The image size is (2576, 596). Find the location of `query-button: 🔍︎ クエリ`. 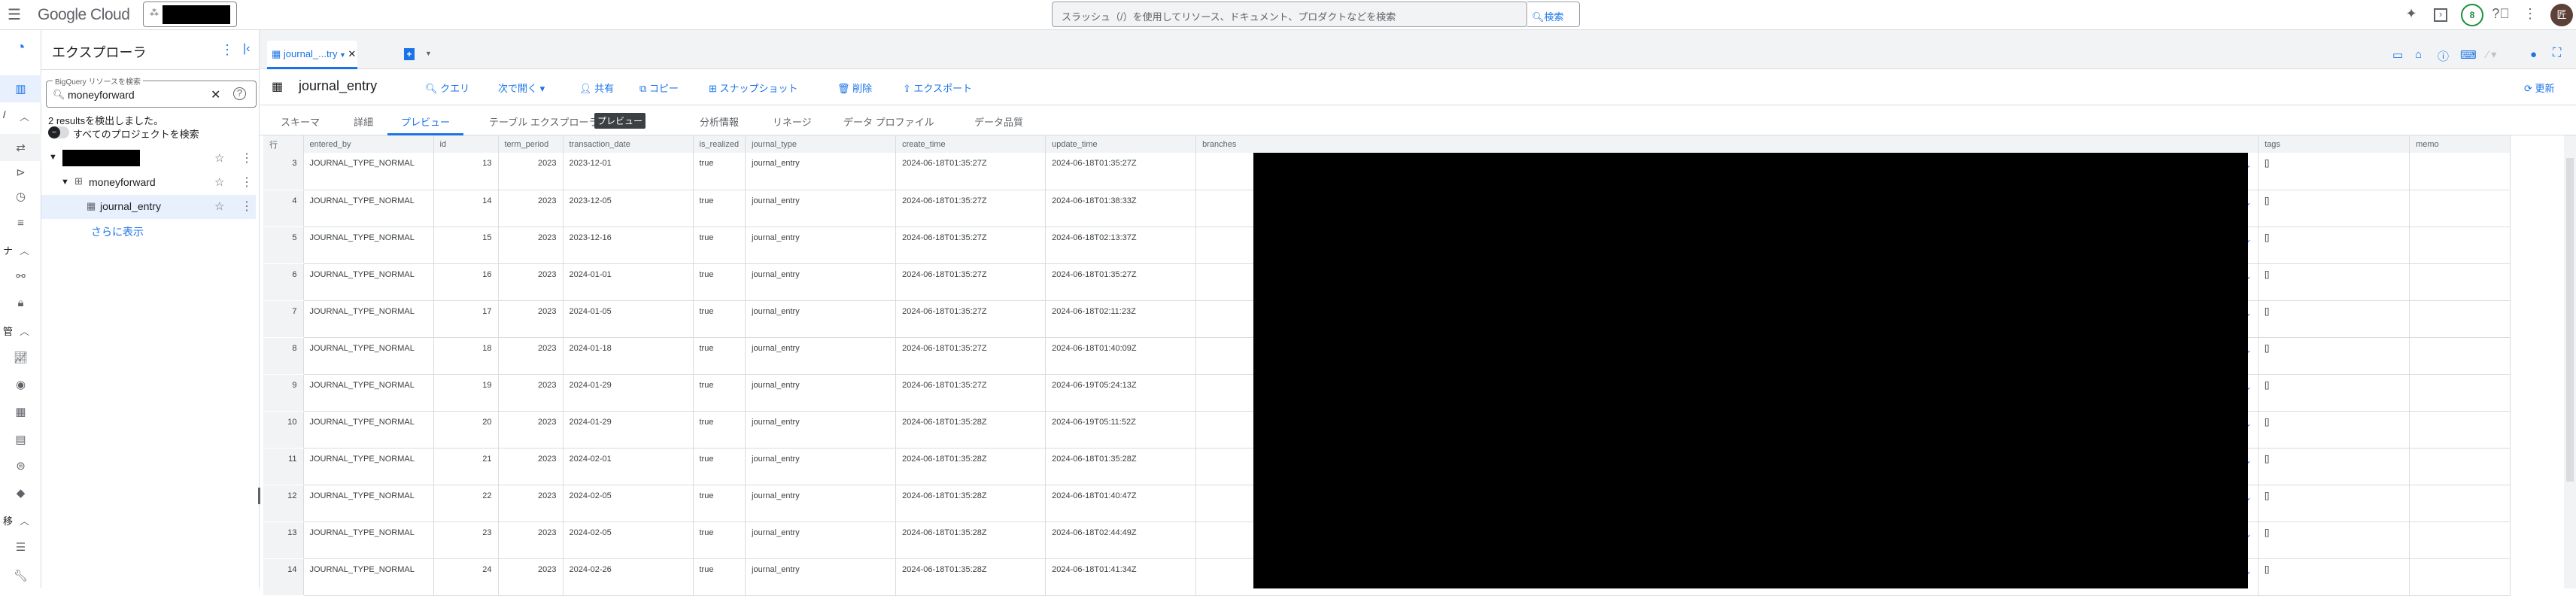

query-button: 🔍︎ クエリ is located at coordinates (447, 88).